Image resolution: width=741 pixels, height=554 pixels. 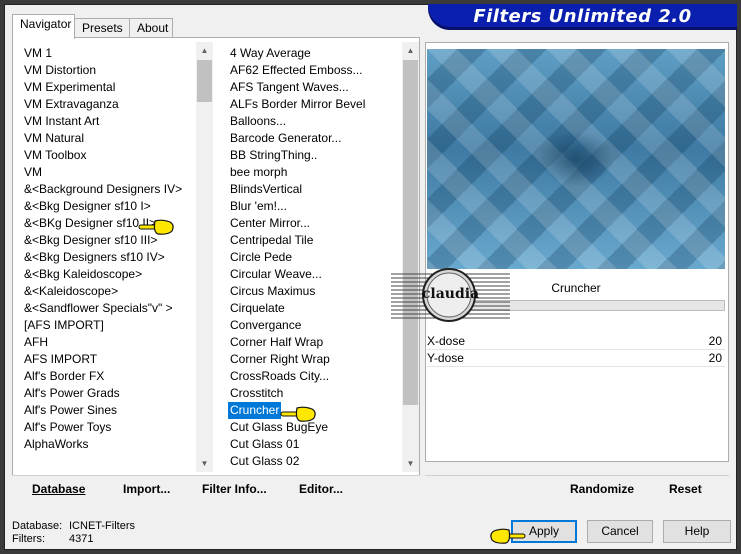 I want to click on param-y-dose: Y-dose 20, so click(x=576, y=358).